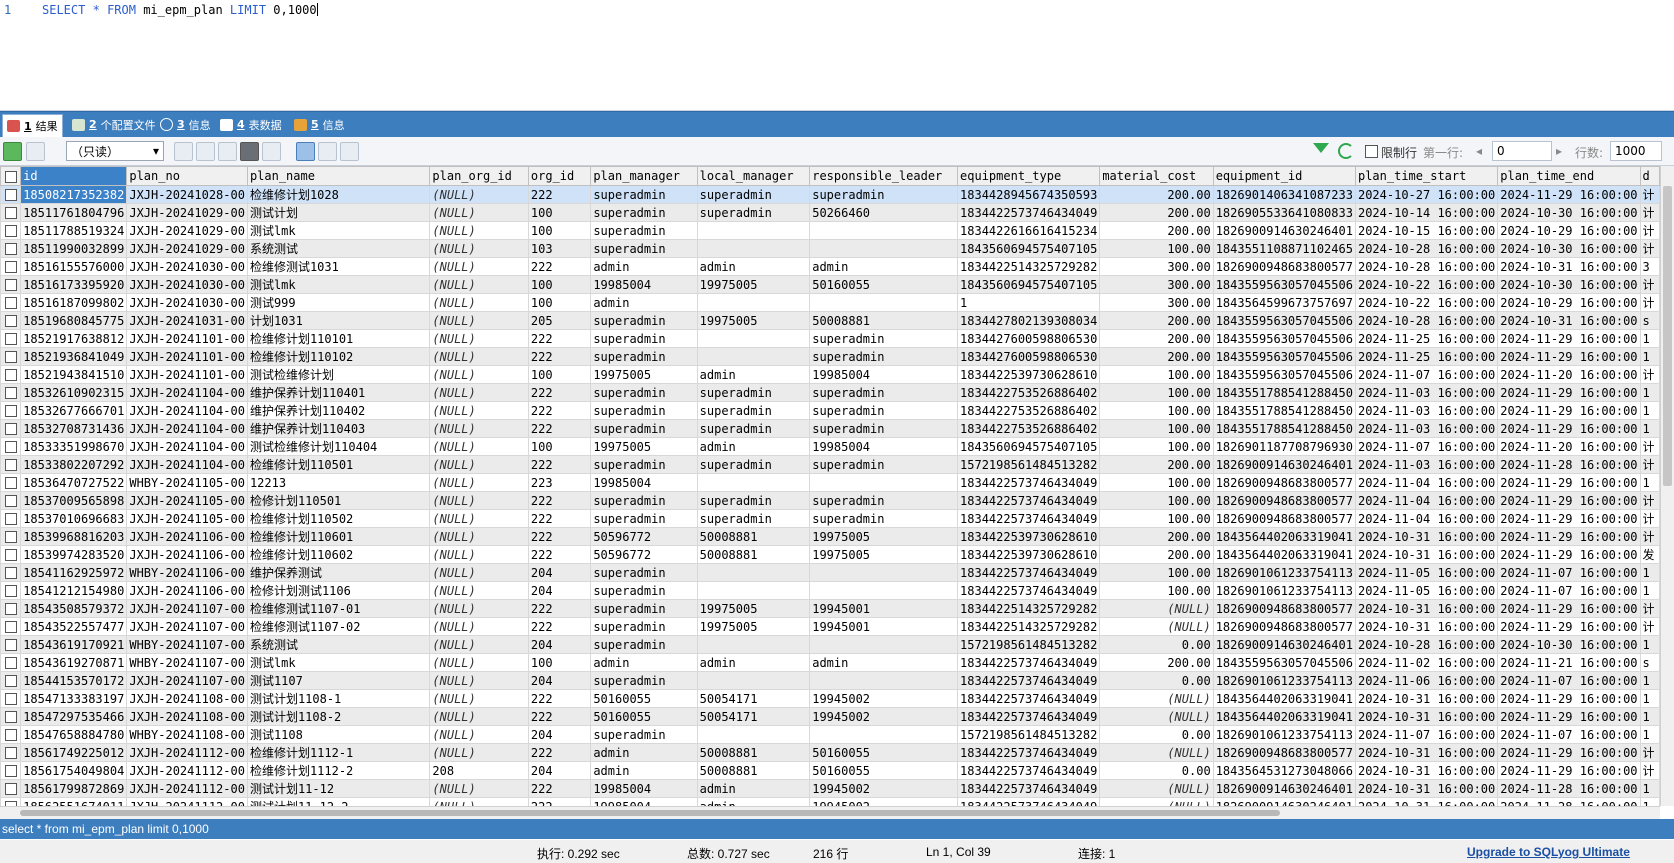 The image size is (1674, 863). I want to click on table-cell: 50054171, so click(753, 698).